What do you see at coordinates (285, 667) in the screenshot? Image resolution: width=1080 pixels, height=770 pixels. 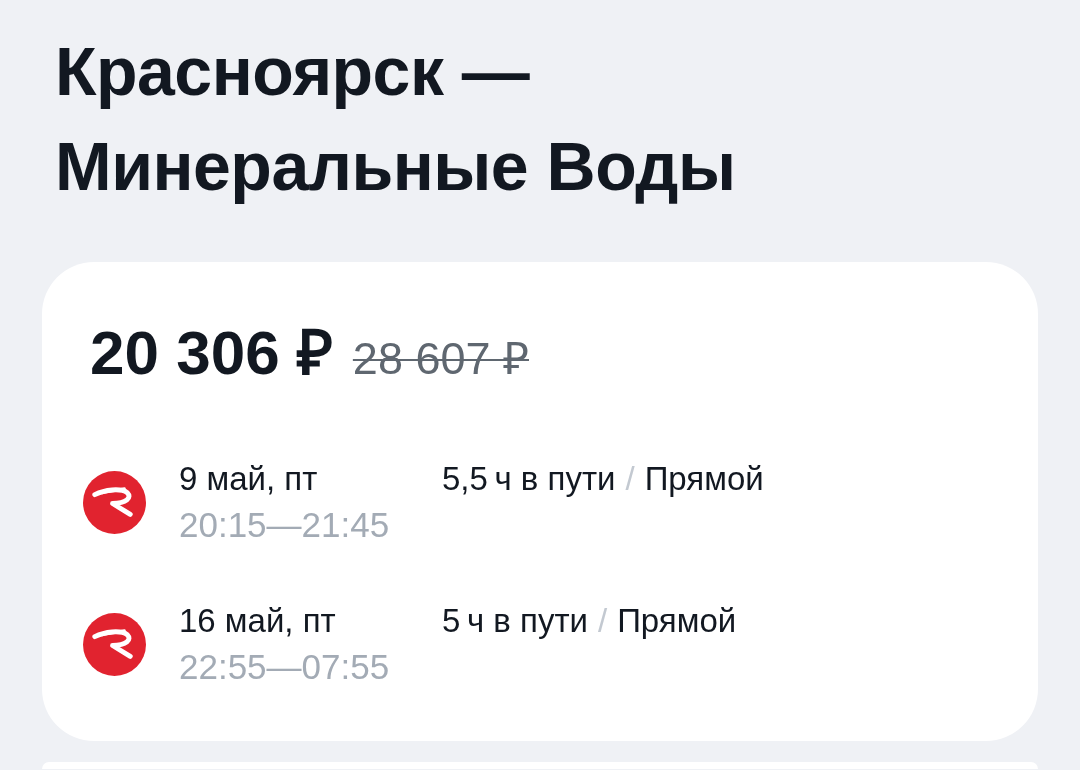 I see `flight-times: 22:55—07:55` at bounding box center [285, 667].